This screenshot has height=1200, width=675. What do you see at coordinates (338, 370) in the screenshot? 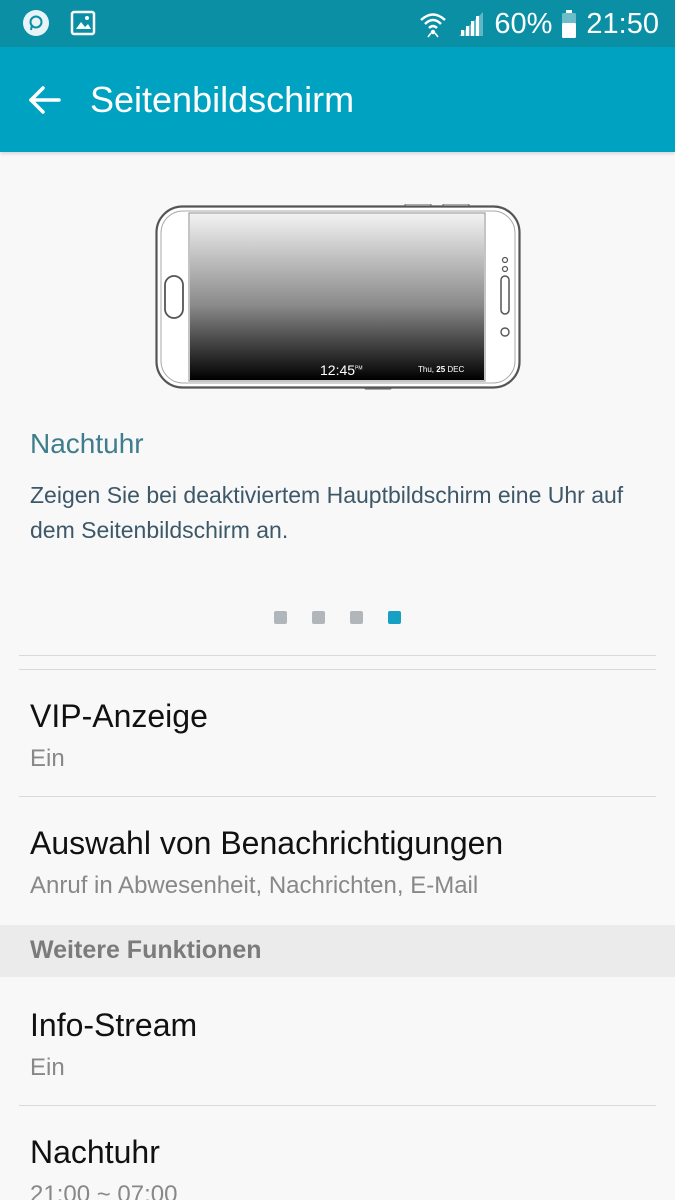
I see `preview-clock-time: 12:45` at bounding box center [338, 370].